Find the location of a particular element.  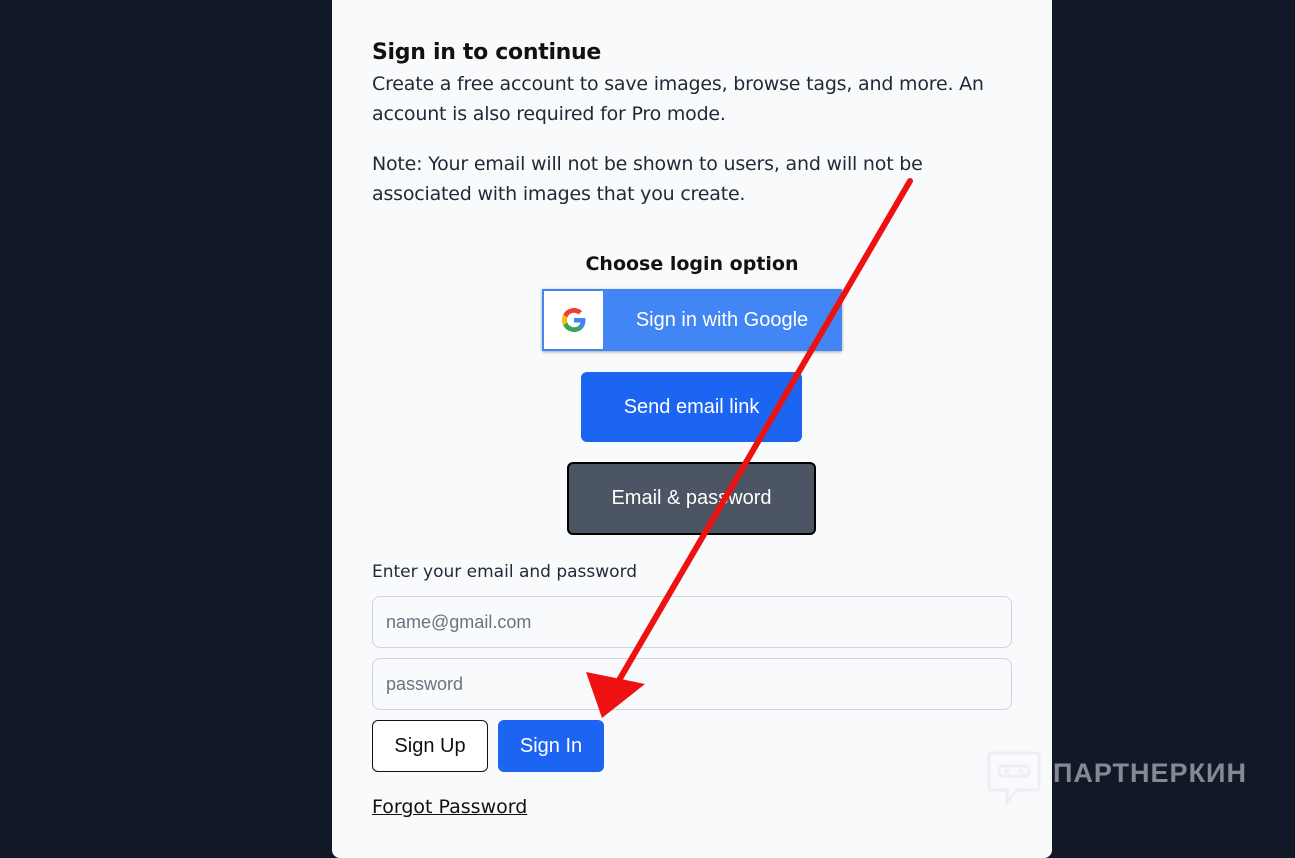

google-sign-in-button: Sign in with Google is located at coordinates (692, 320).